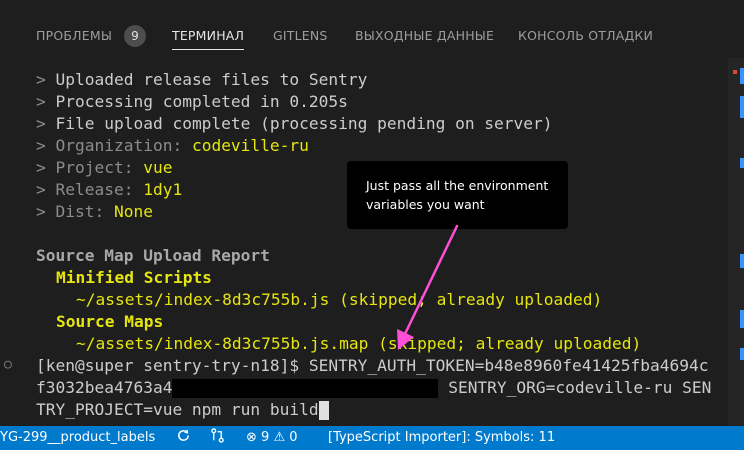  Describe the element at coordinates (300, 36) in the screenshot. I see `tab-gitlens: GITLENS` at that location.